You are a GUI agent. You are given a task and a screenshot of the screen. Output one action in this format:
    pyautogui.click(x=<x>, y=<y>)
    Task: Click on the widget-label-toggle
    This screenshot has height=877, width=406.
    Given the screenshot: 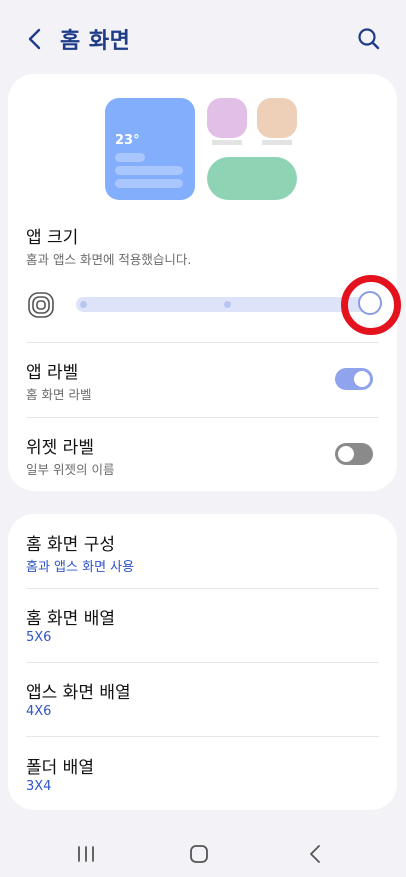 What is the action you would take?
    pyautogui.click(x=354, y=454)
    